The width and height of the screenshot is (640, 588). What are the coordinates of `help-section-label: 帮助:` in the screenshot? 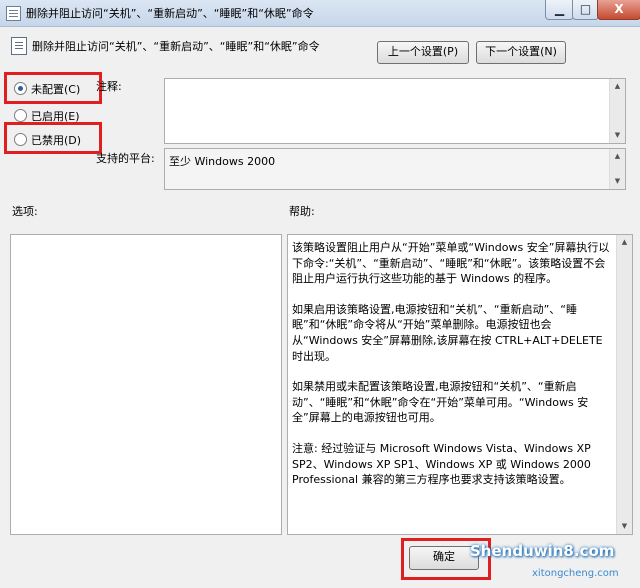 It's located at (302, 211).